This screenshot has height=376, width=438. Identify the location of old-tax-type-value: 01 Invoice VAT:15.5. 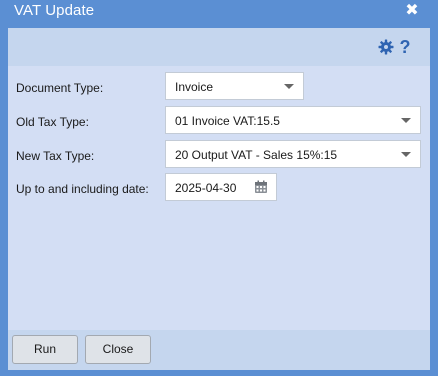
(227, 121).